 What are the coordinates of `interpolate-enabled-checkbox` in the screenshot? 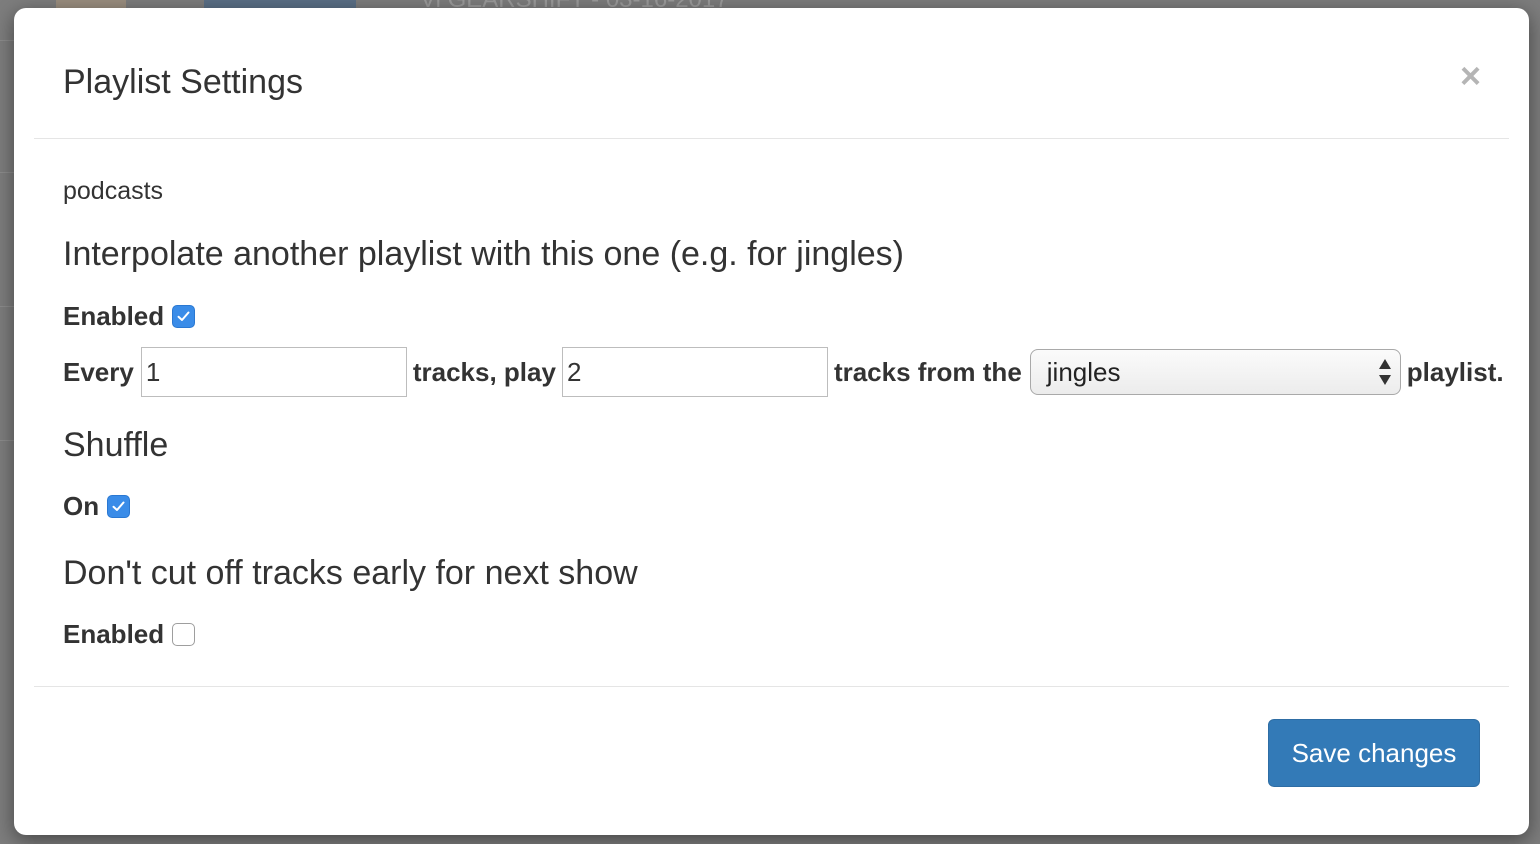 It's located at (184, 316).